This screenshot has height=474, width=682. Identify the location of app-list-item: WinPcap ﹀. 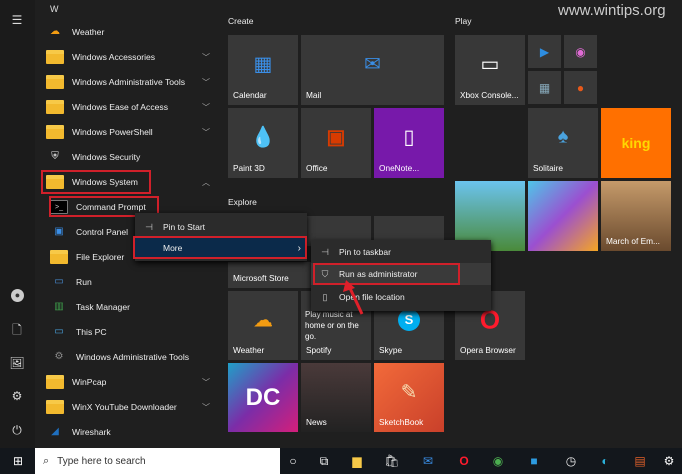
(130, 382).